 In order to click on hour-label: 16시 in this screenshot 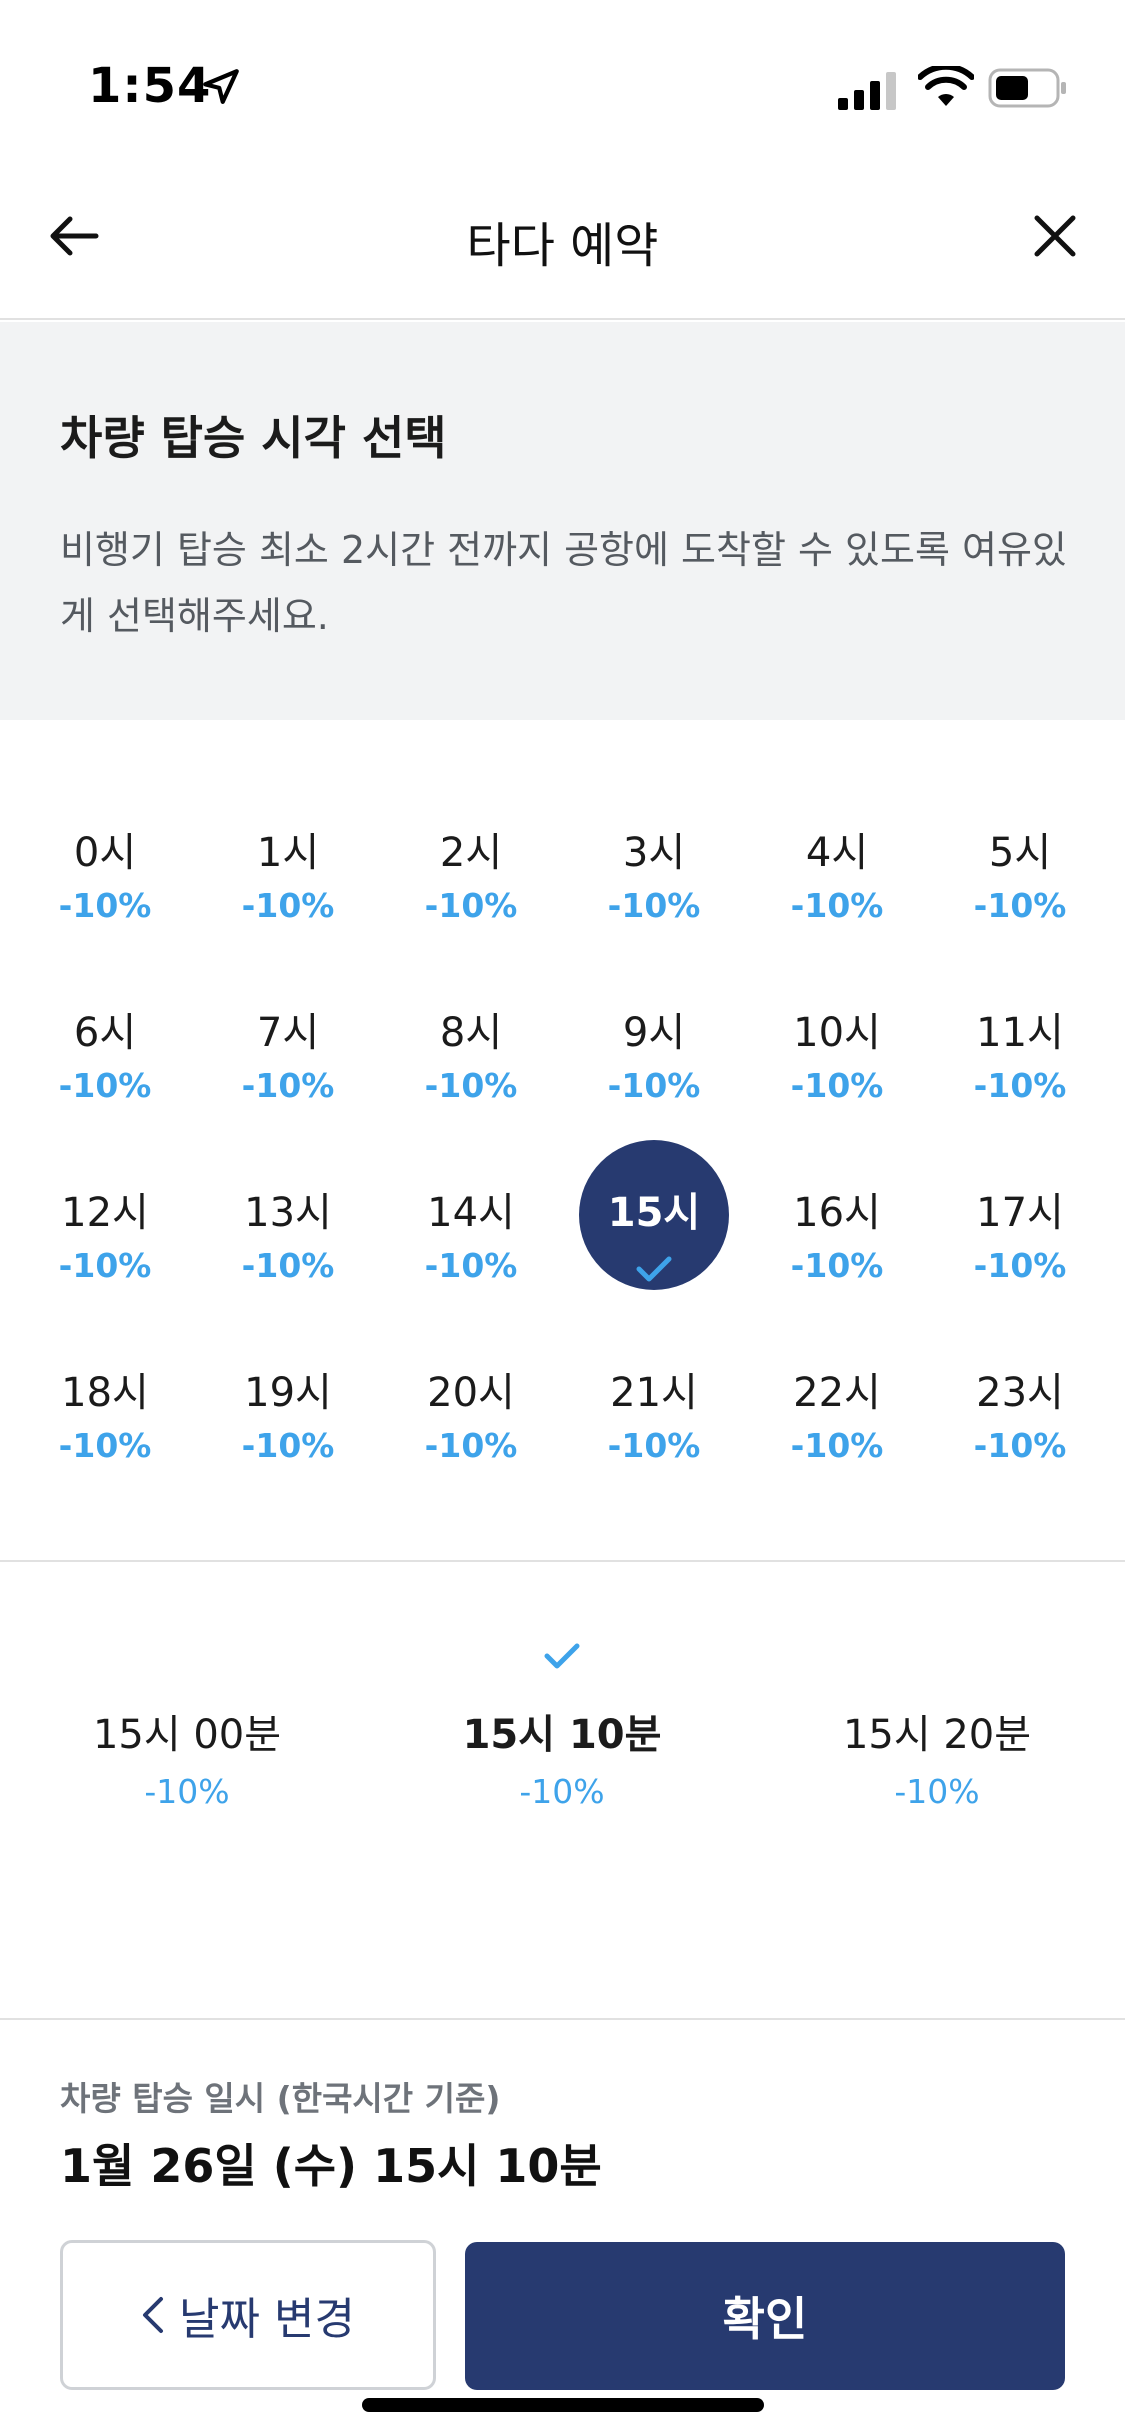, I will do `click(837, 1213)`.